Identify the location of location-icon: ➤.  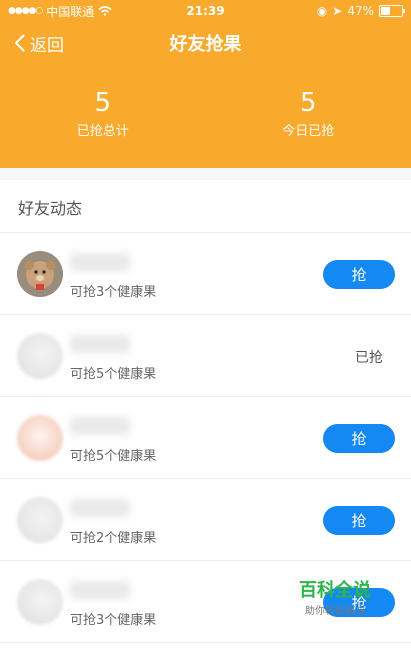
(337, 11).